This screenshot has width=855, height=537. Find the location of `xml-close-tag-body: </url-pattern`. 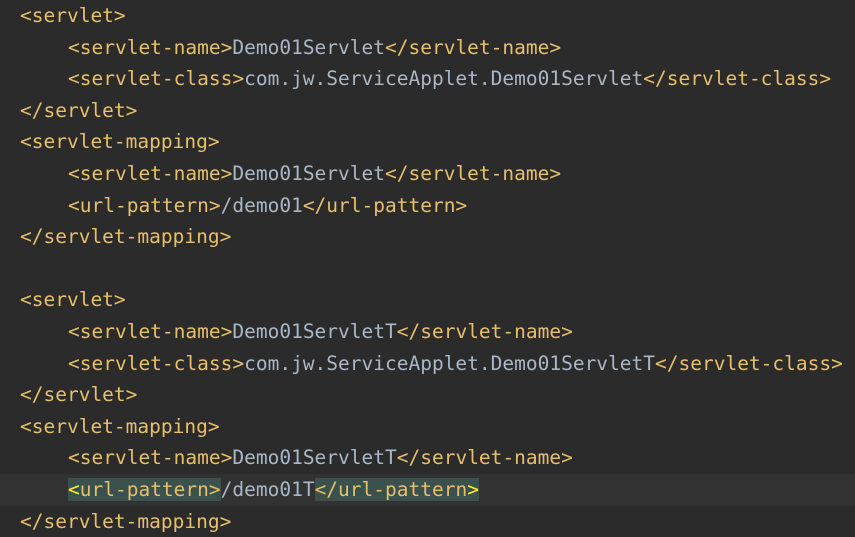

xml-close-tag-body: </url-pattern is located at coordinates (391, 489).